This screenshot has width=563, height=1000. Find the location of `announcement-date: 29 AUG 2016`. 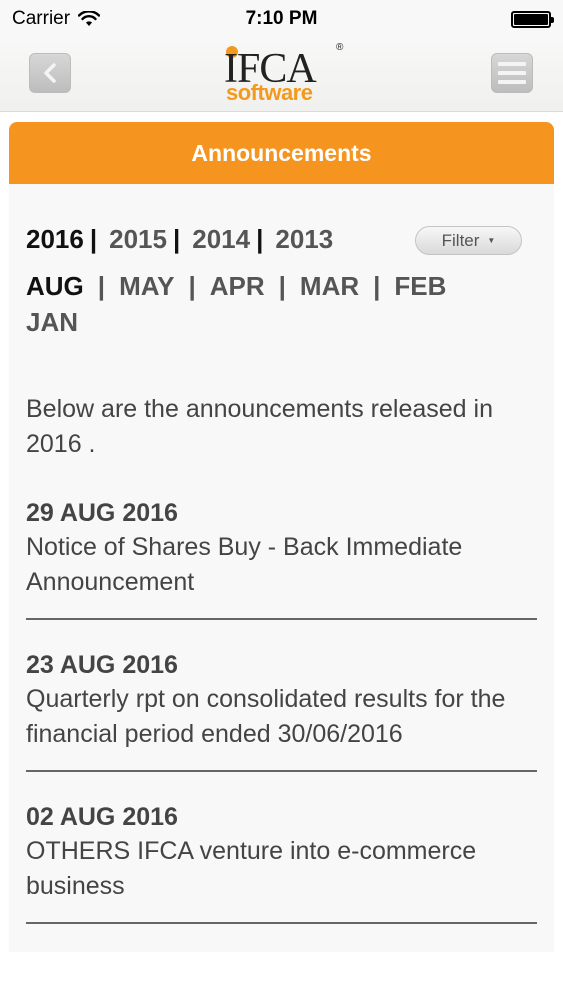

announcement-date: 29 AUG 2016 is located at coordinates (102, 513).